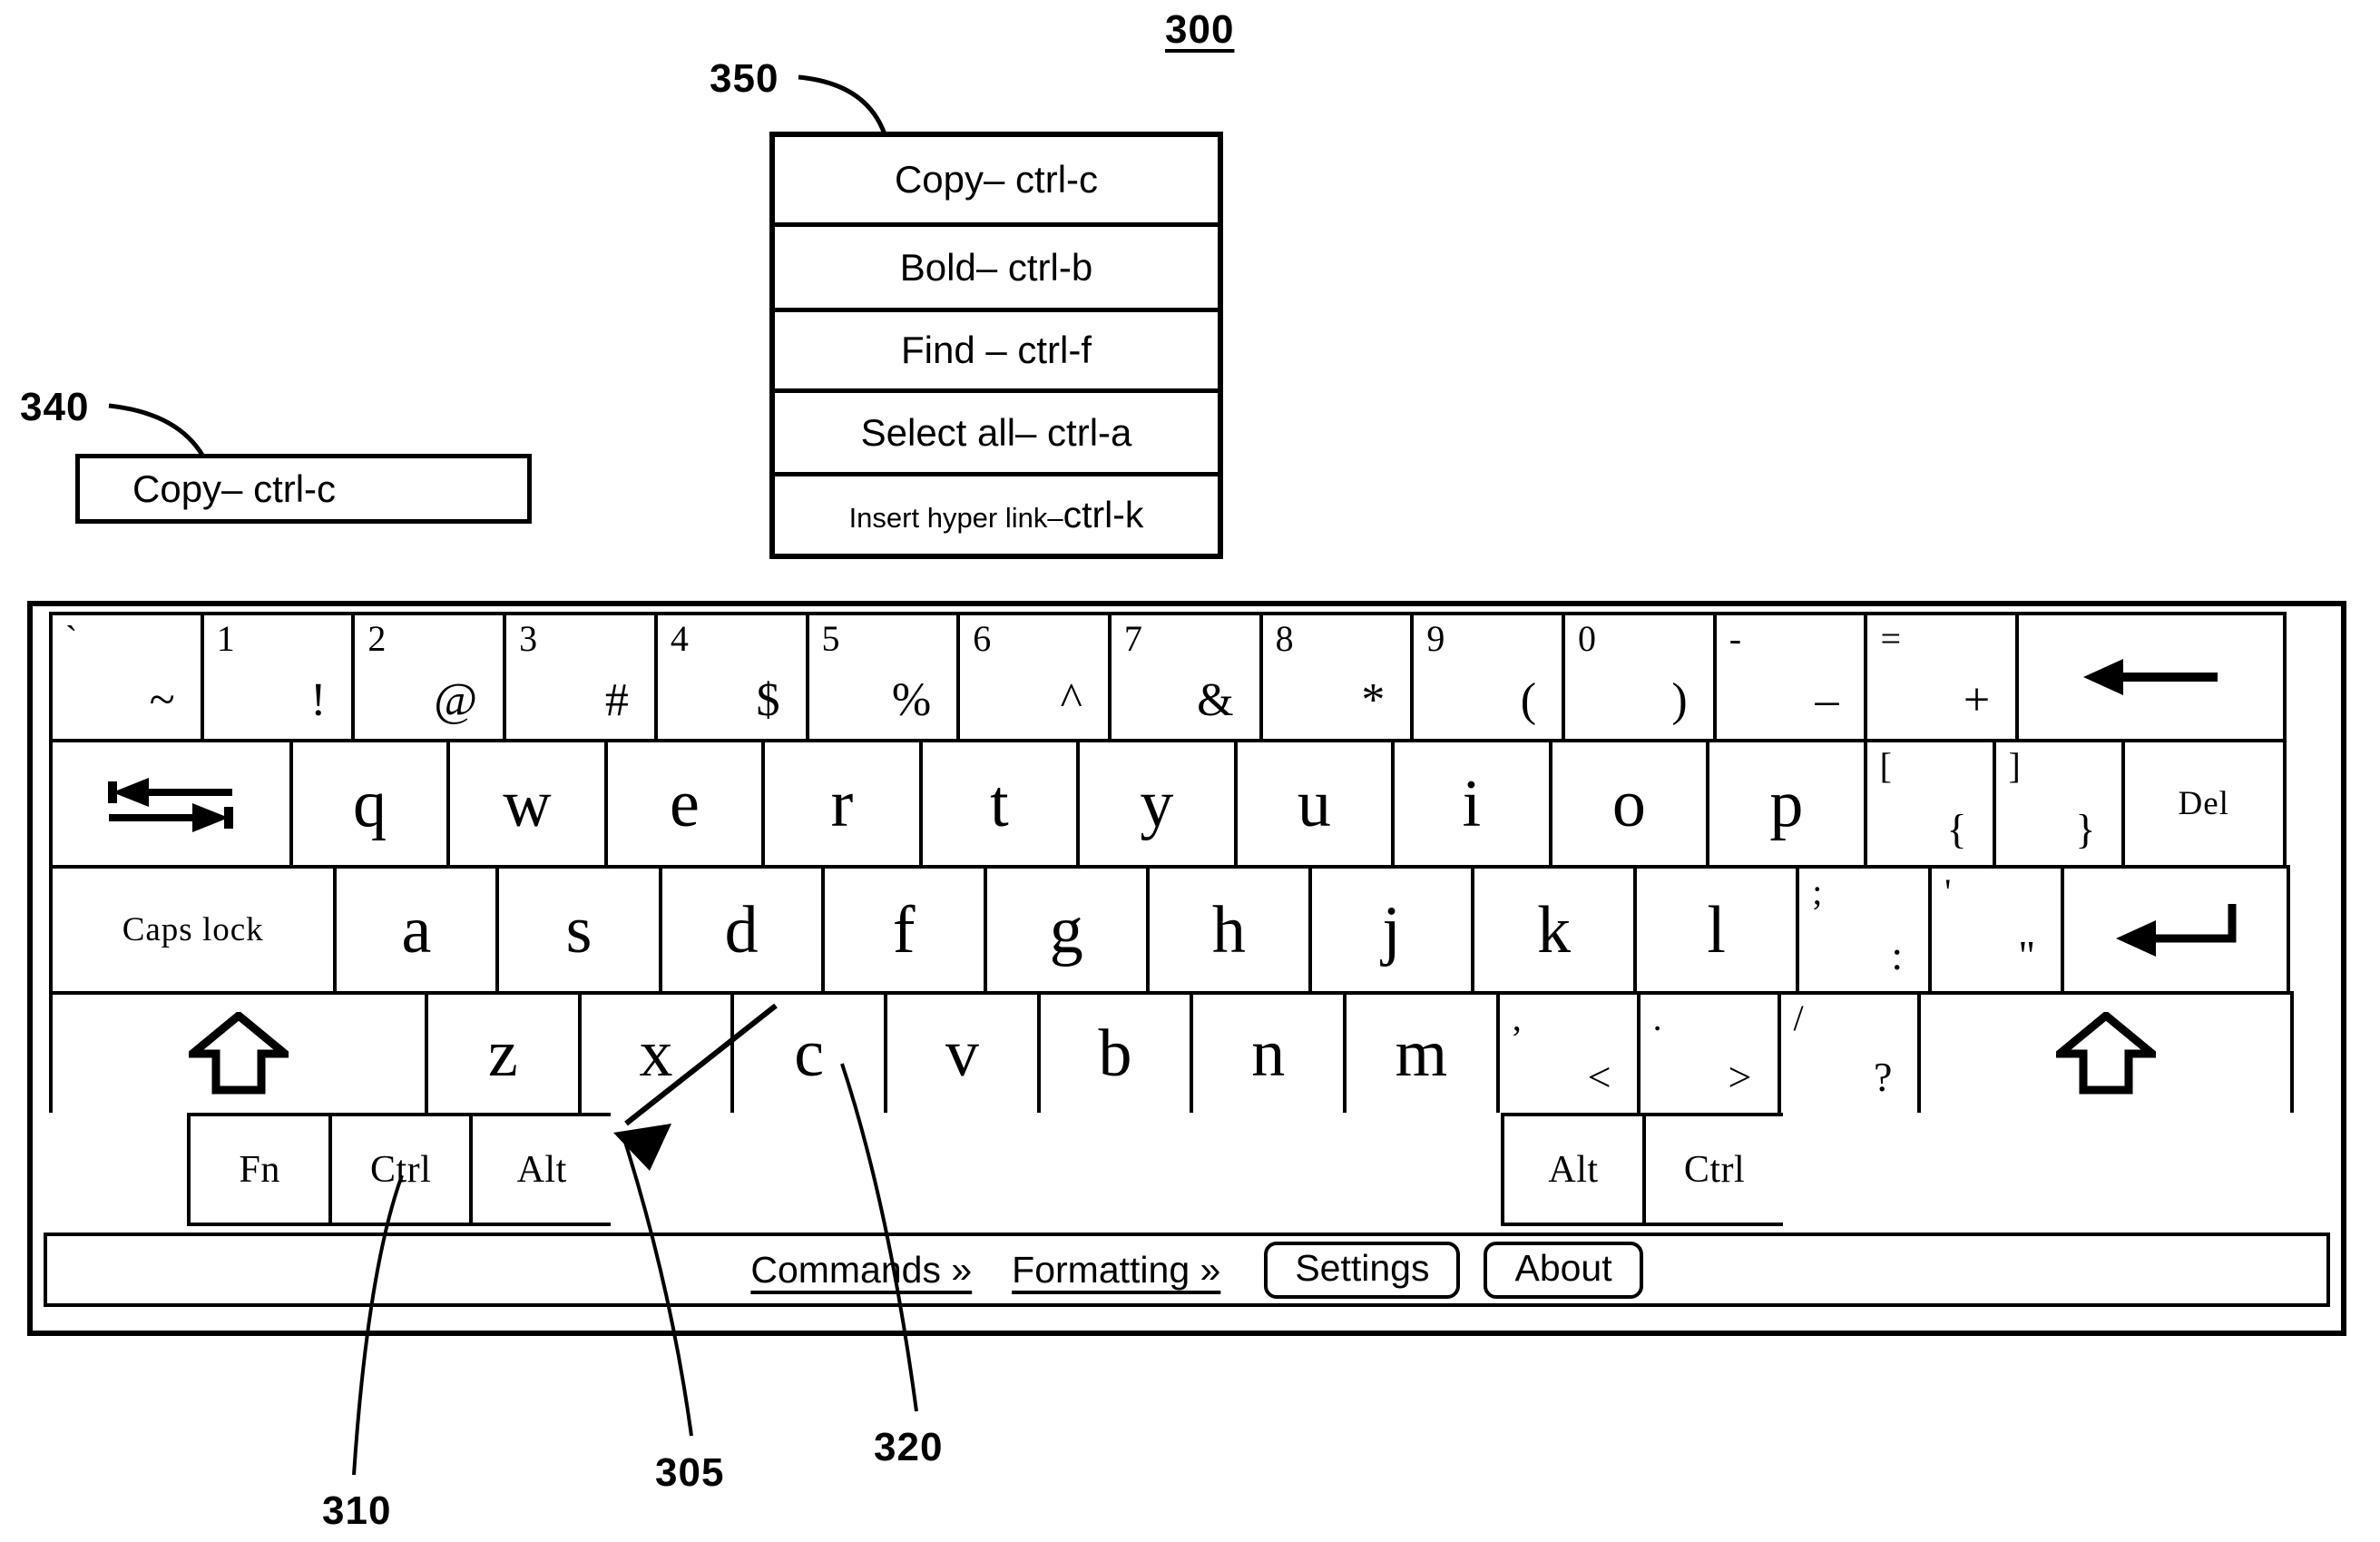 The width and height of the screenshot is (2380, 1542). What do you see at coordinates (1067, 930) in the screenshot?
I see `key-g: g` at bounding box center [1067, 930].